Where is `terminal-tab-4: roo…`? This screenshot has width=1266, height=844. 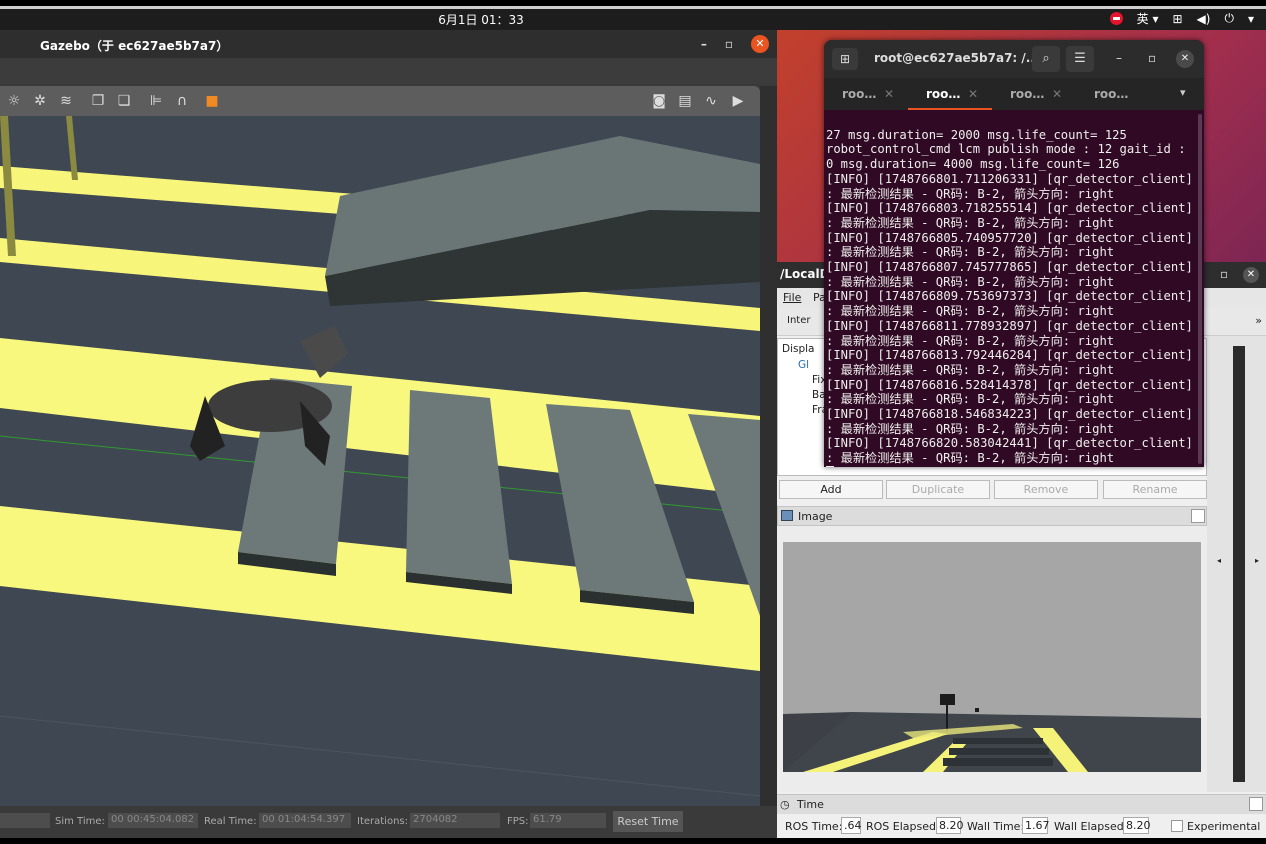
terminal-tab-4: roo… is located at coordinates (1118, 94).